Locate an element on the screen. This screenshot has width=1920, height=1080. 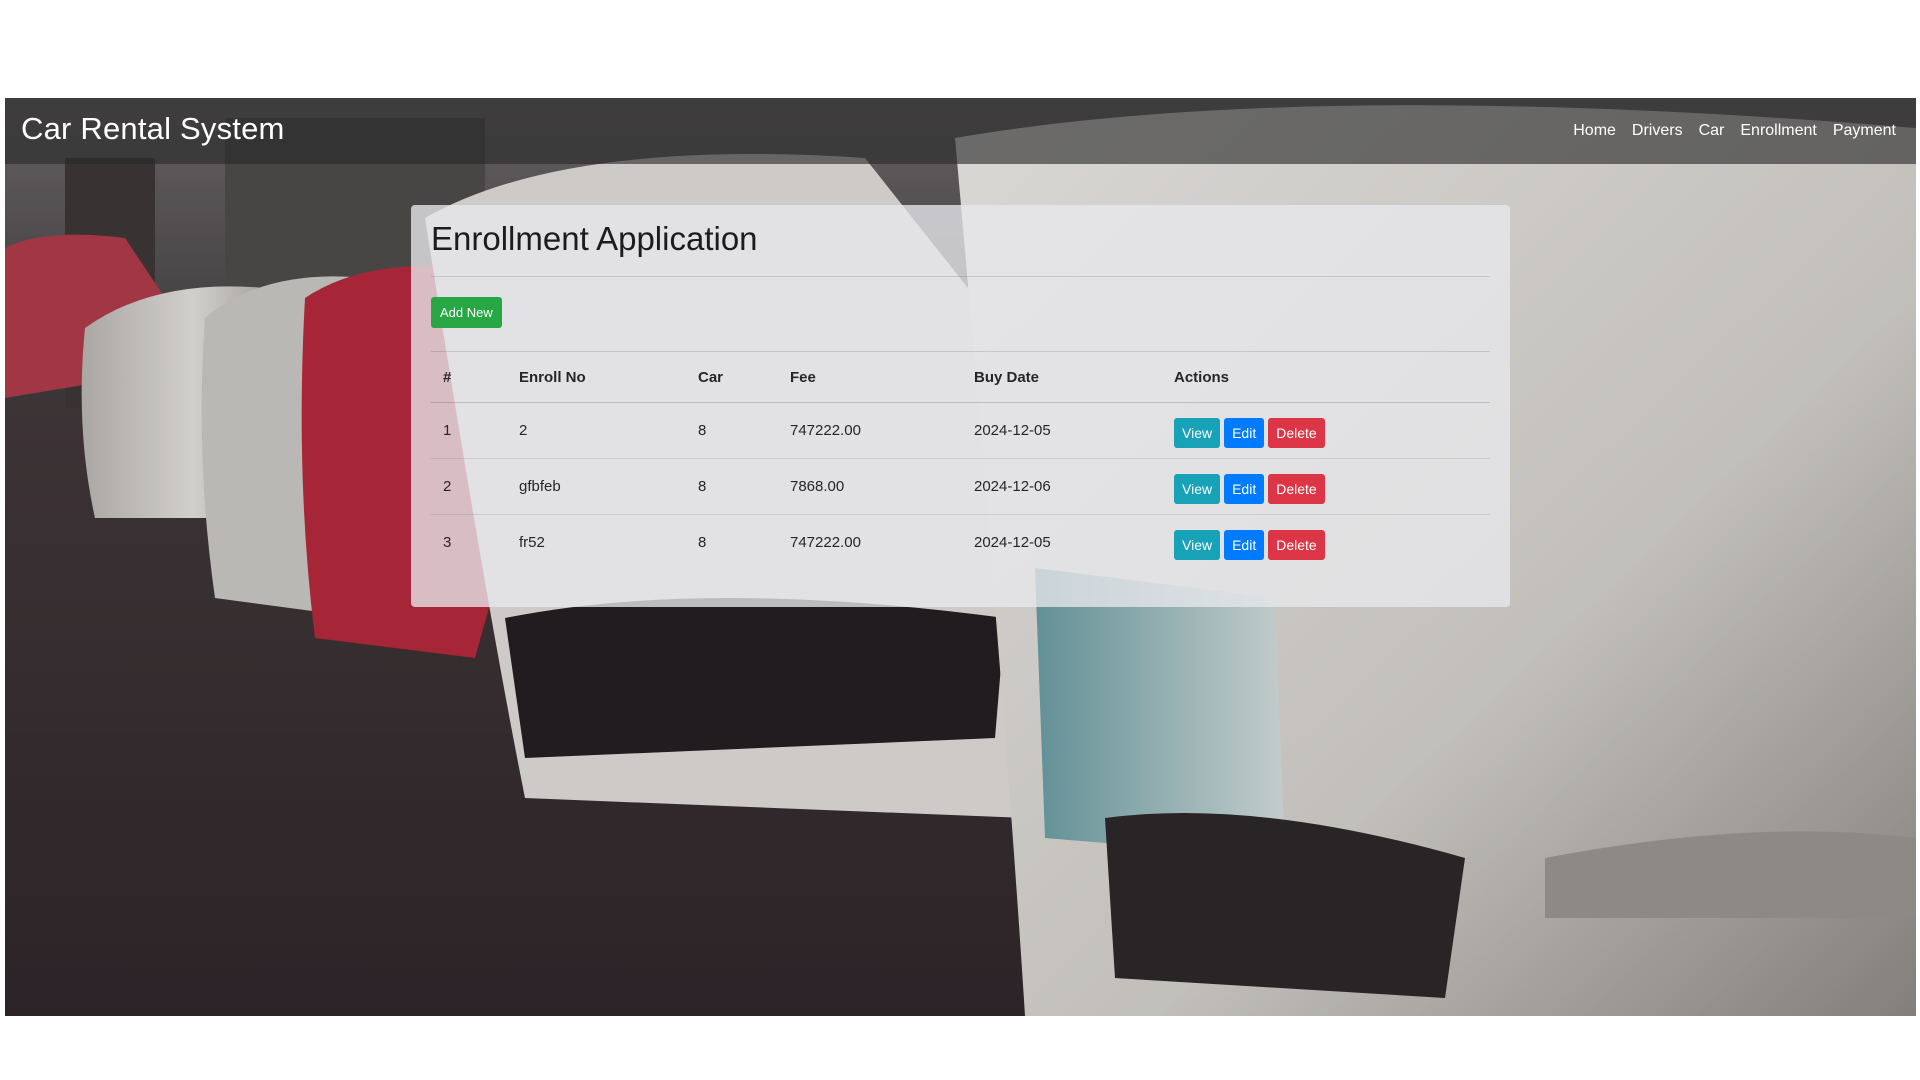
nav-item-payment: Payment is located at coordinates (1864, 131).